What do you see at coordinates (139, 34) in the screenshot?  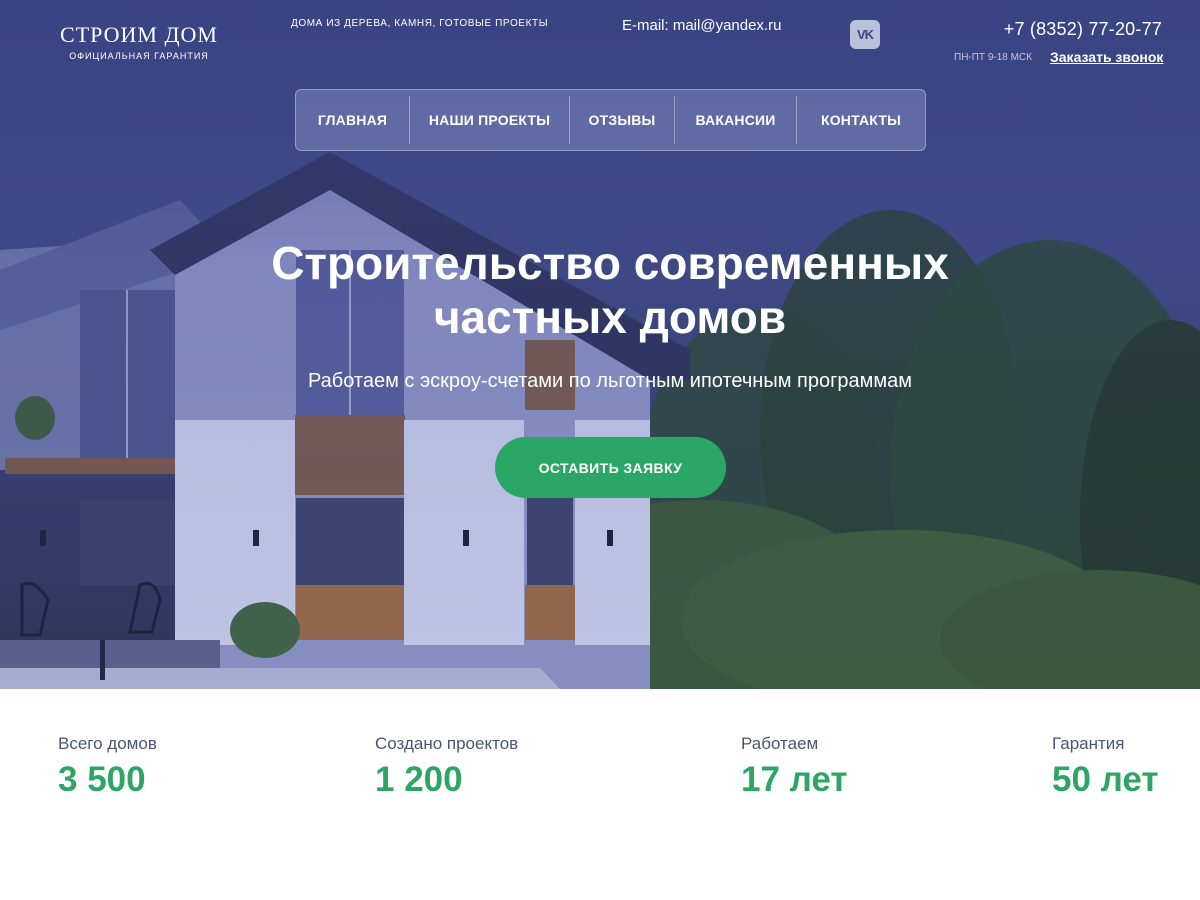 I see `logo-title: СТРОИМ ДОМ` at bounding box center [139, 34].